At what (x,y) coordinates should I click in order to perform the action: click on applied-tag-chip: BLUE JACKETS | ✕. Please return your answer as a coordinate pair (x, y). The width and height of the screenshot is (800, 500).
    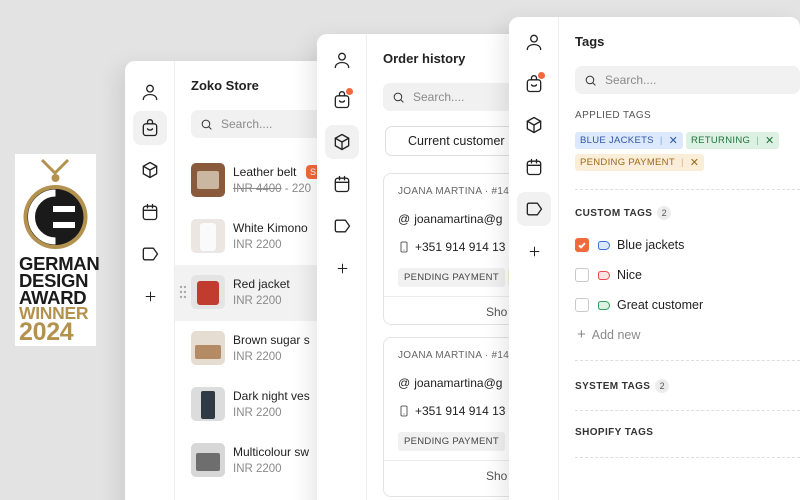
    Looking at the image, I should click on (629, 140).